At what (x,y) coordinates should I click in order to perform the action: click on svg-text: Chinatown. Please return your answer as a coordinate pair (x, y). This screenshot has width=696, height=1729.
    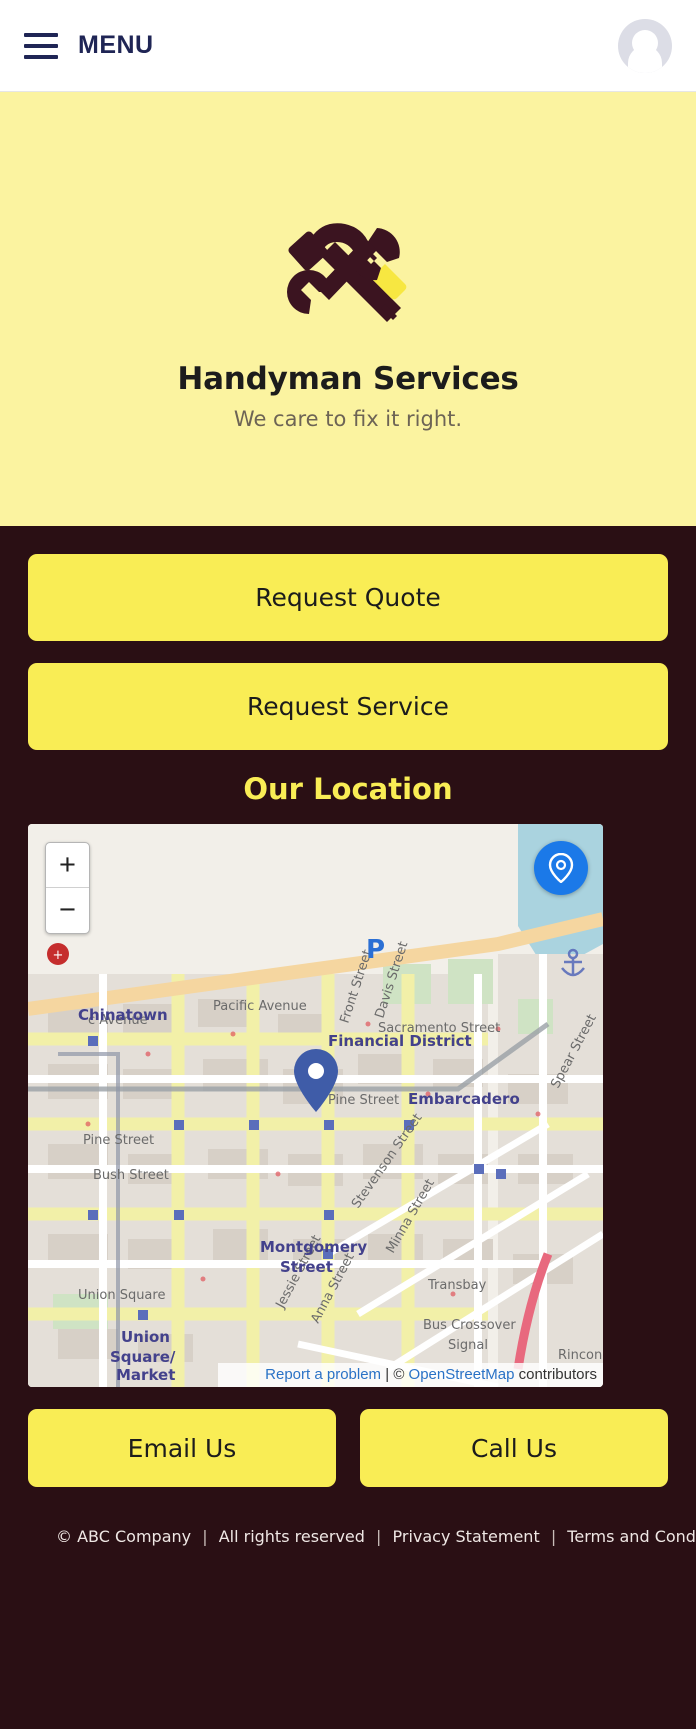
    Looking at the image, I should click on (123, 1015).